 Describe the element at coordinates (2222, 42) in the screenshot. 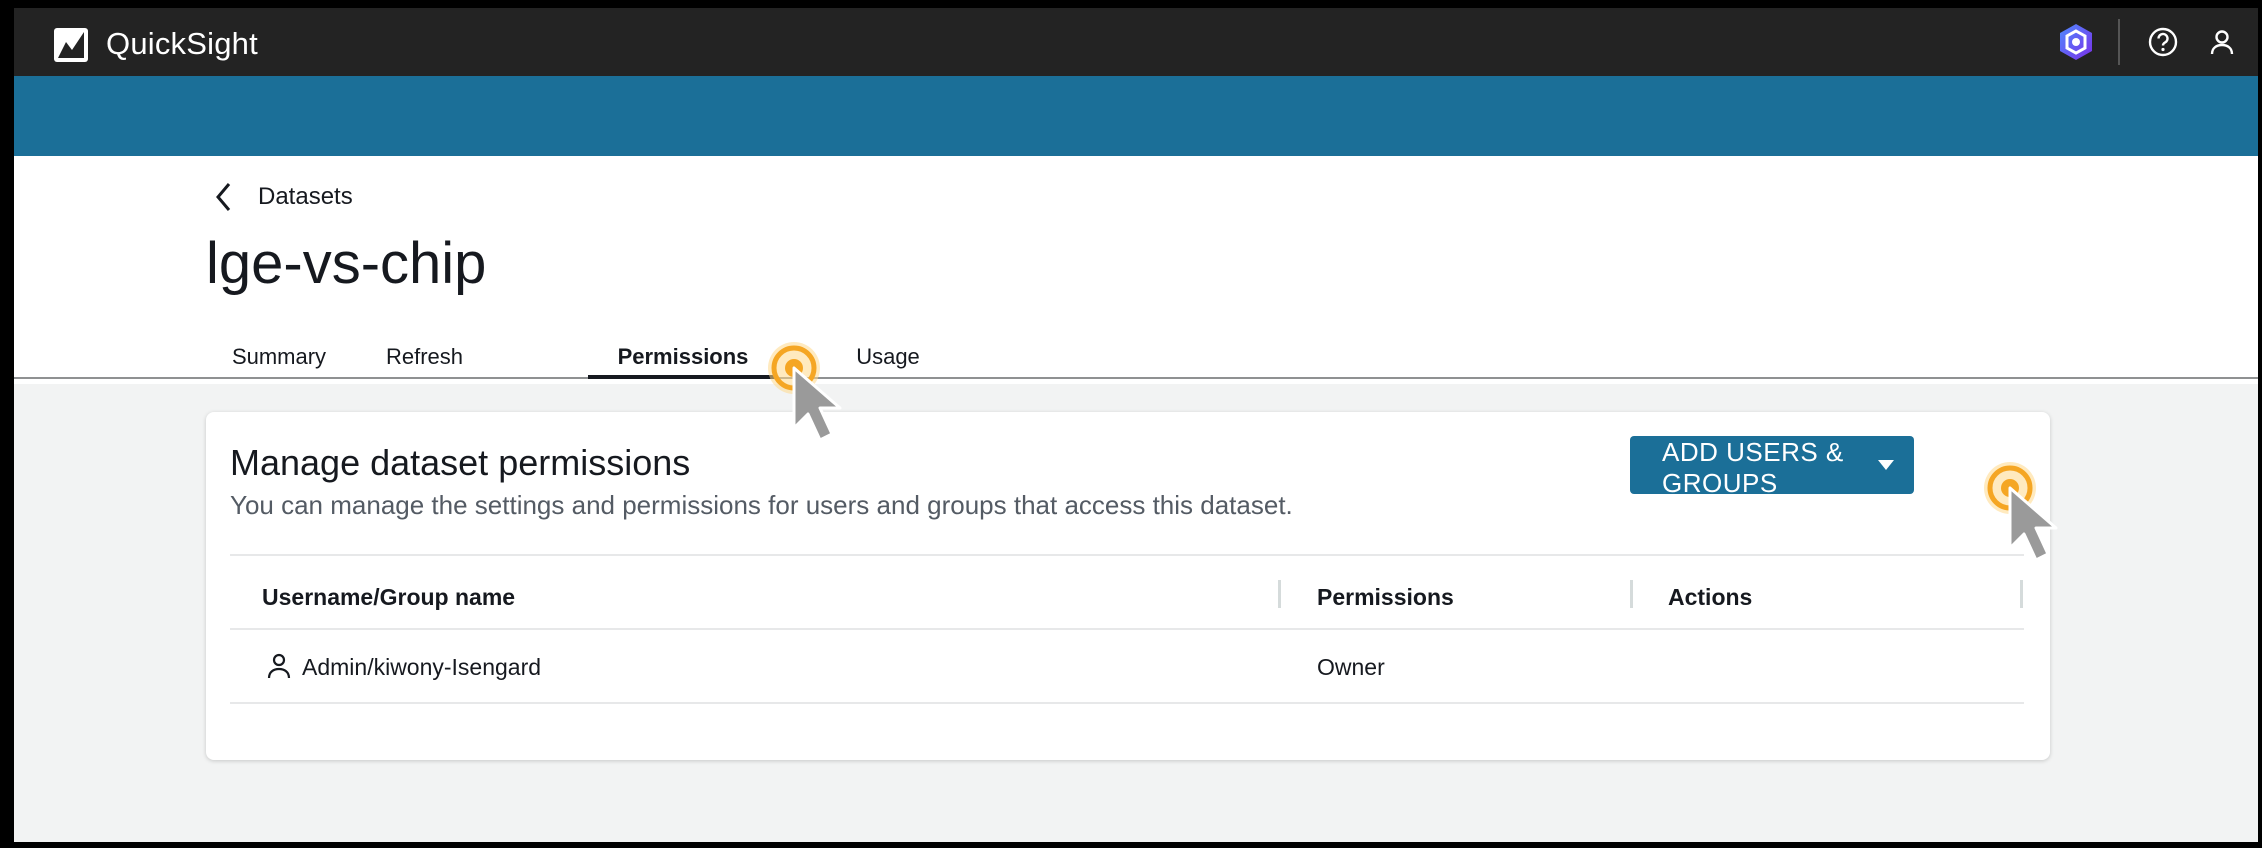

I see `user-icon` at that location.